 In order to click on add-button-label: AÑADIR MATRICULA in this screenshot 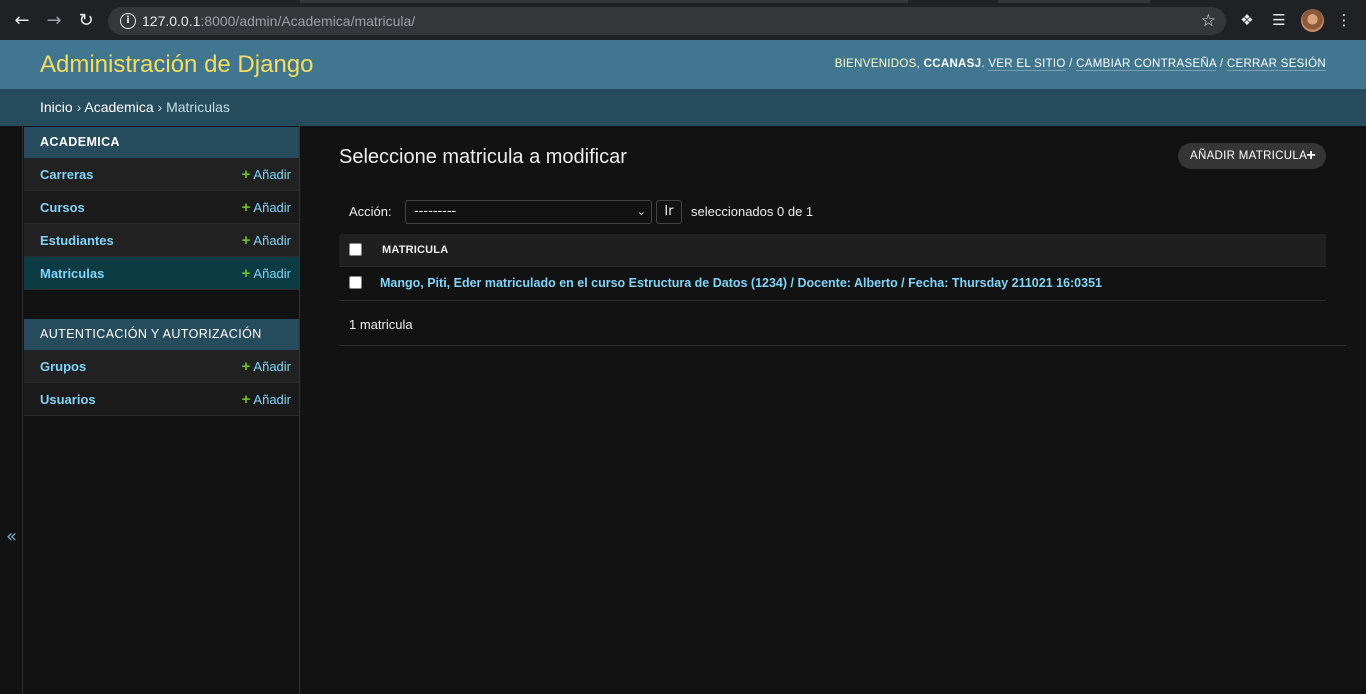, I will do `click(1249, 156)`.